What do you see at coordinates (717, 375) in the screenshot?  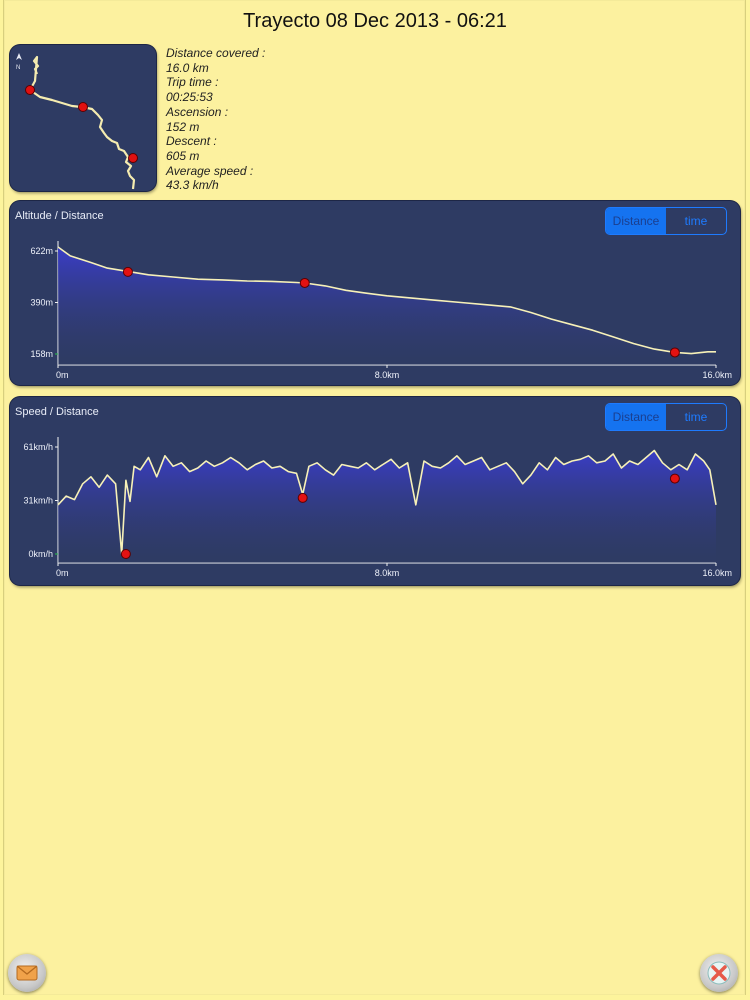 I see `altitude-xtick-label: 16.0km` at bounding box center [717, 375].